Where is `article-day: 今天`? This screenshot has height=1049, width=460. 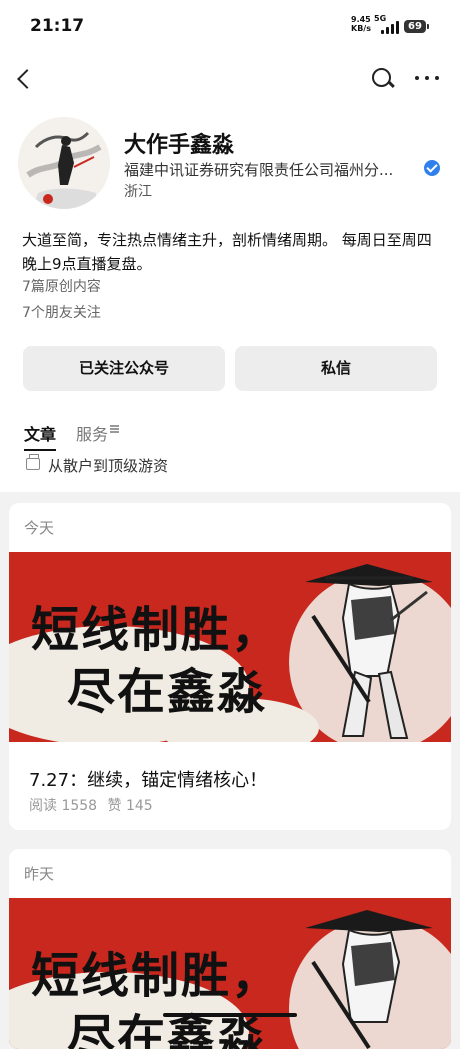
article-day: 今天 is located at coordinates (39, 528).